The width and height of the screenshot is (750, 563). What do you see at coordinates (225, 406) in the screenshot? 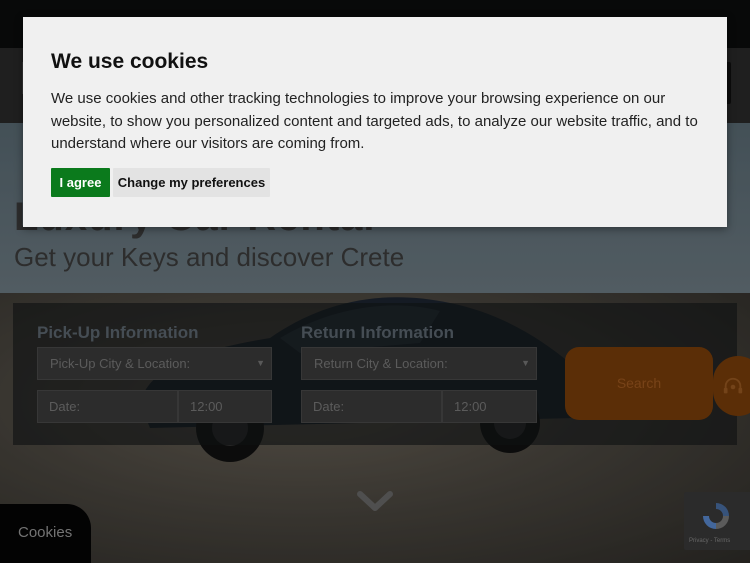
I see `pickup-time-field: 12:00` at bounding box center [225, 406].